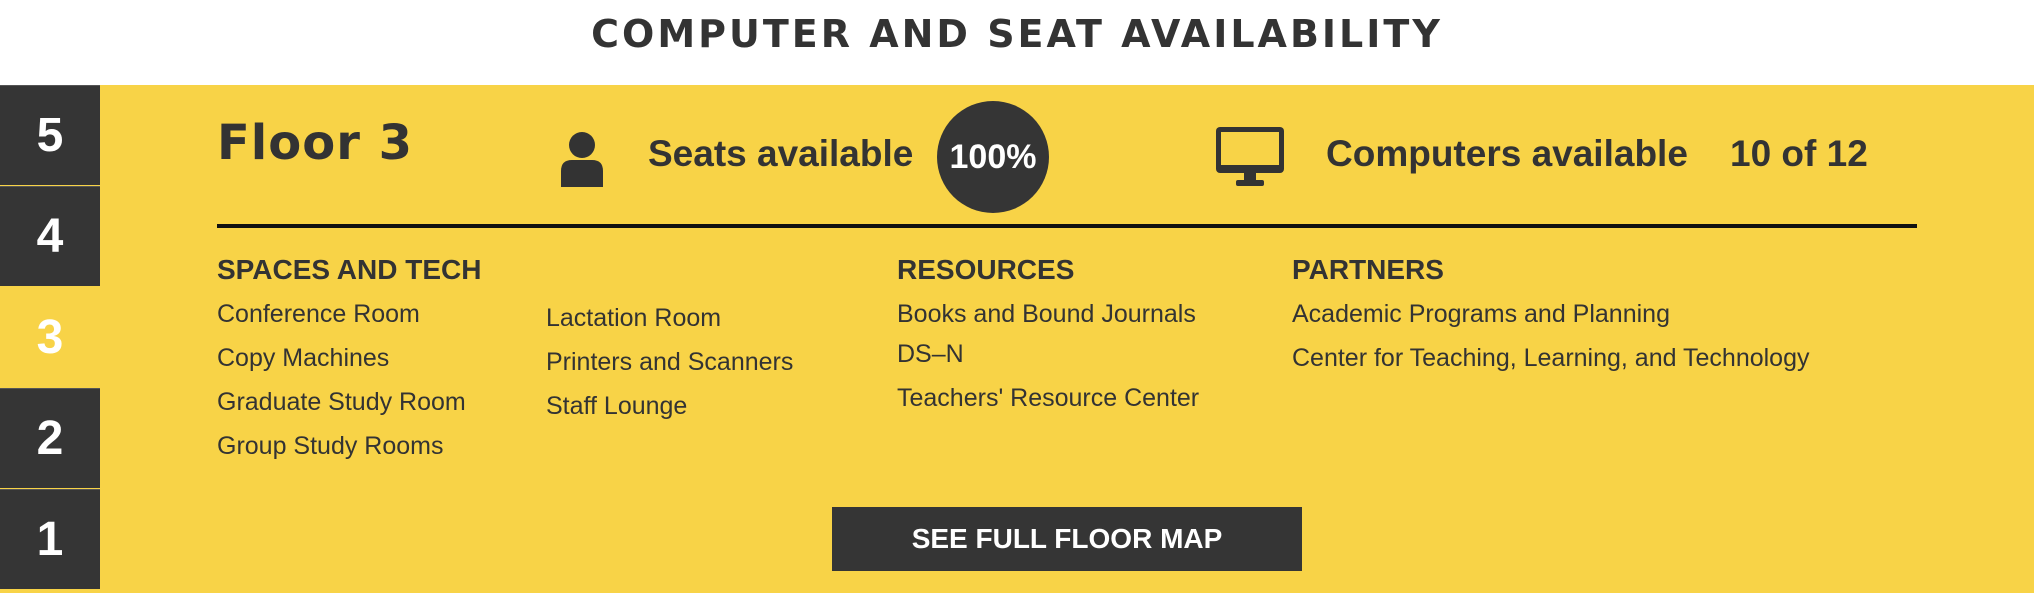 Image resolution: width=2034 pixels, height=610 pixels. Describe the element at coordinates (315, 143) in the screenshot. I see `floor-heading: Floor 3` at that location.